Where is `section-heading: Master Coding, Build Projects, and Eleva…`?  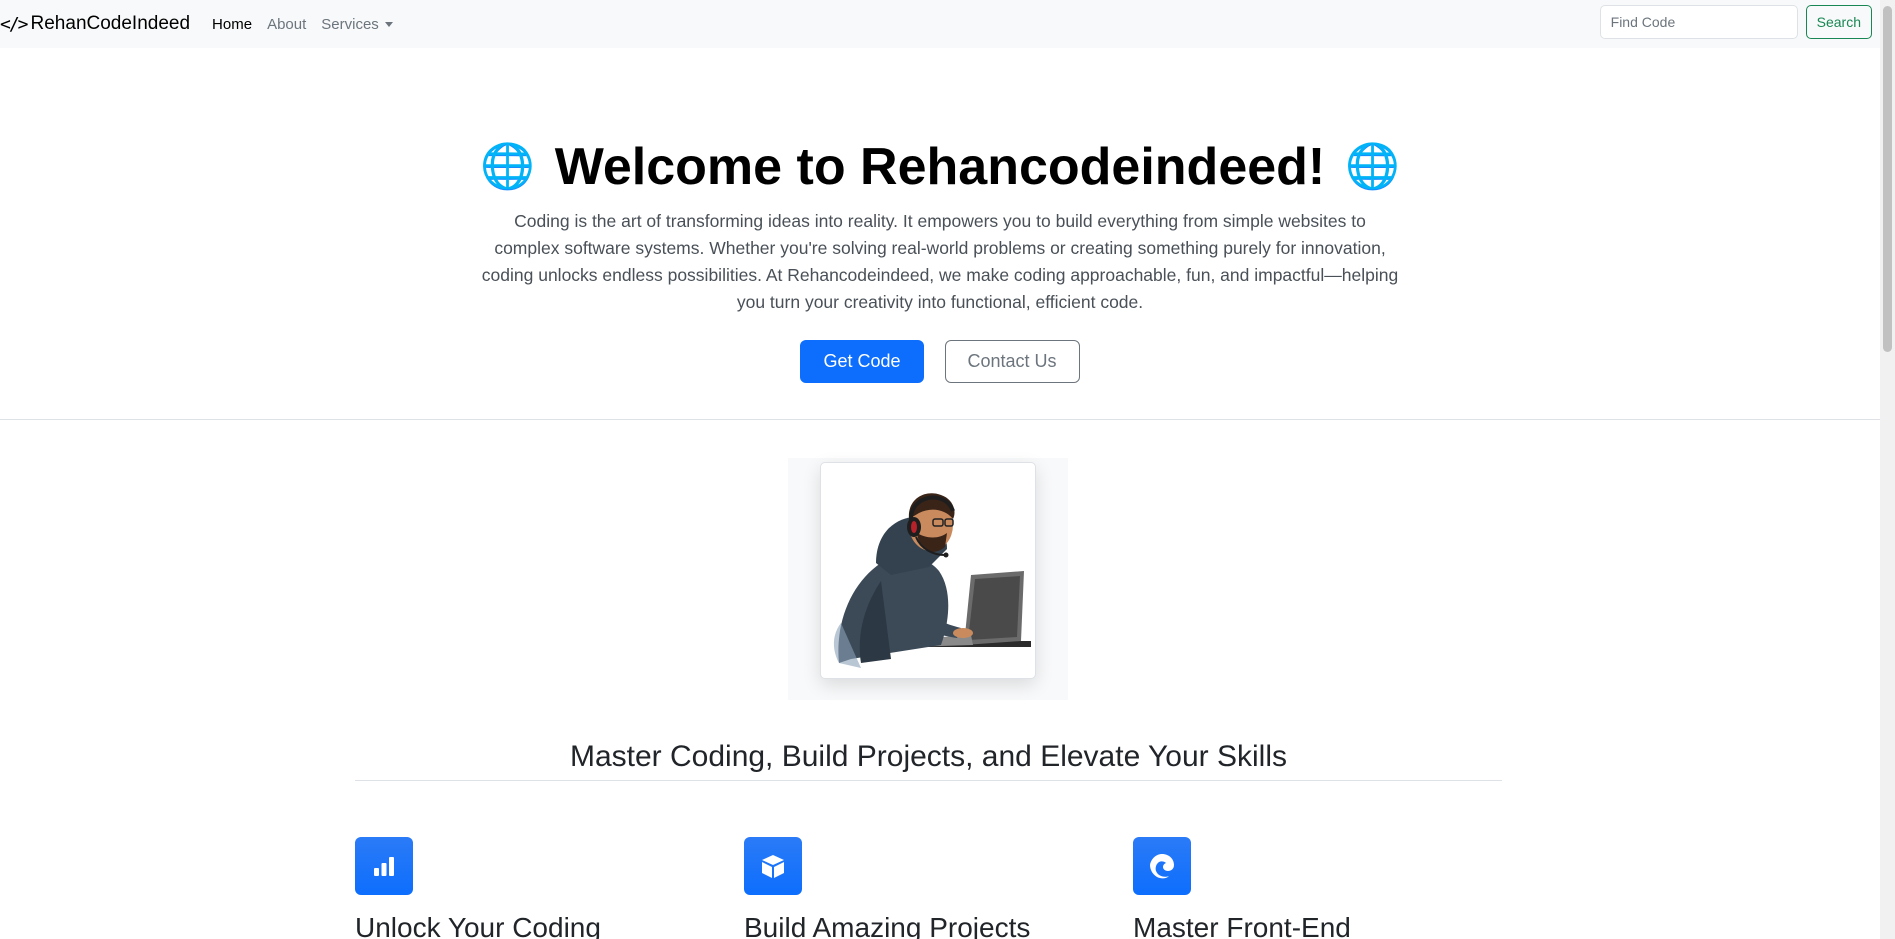 section-heading: Master Coding, Build Projects, and Eleva… is located at coordinates (928, 760).